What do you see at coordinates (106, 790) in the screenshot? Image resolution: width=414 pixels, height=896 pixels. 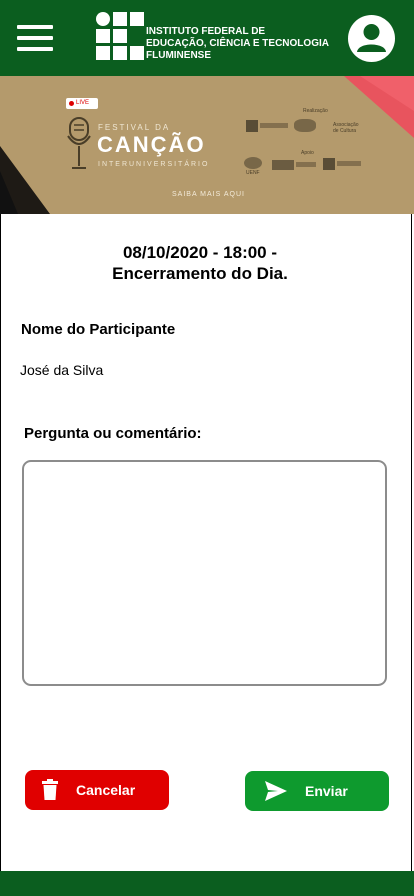 I see `cancel-label: Cancelar` at bounding box center [106, 790].